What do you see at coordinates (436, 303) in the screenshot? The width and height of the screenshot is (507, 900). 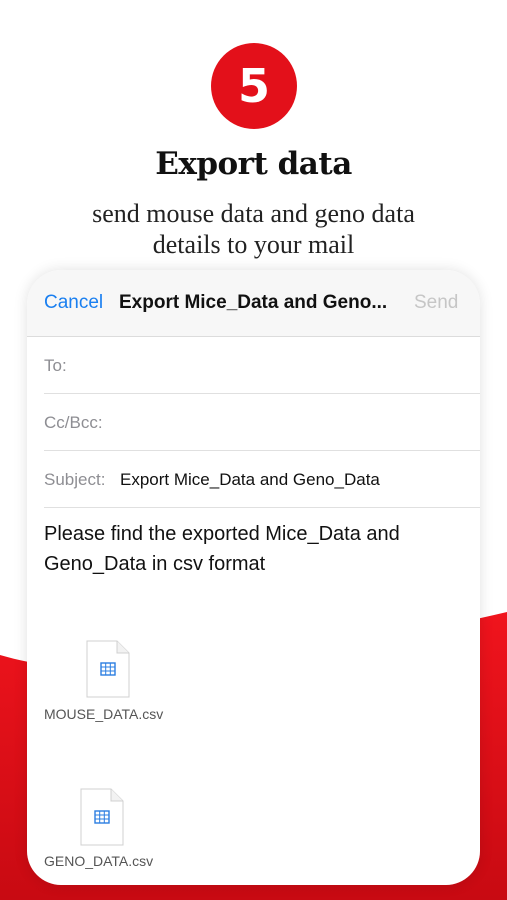 I see `send-button: Send` at bounding box center [436, 303].